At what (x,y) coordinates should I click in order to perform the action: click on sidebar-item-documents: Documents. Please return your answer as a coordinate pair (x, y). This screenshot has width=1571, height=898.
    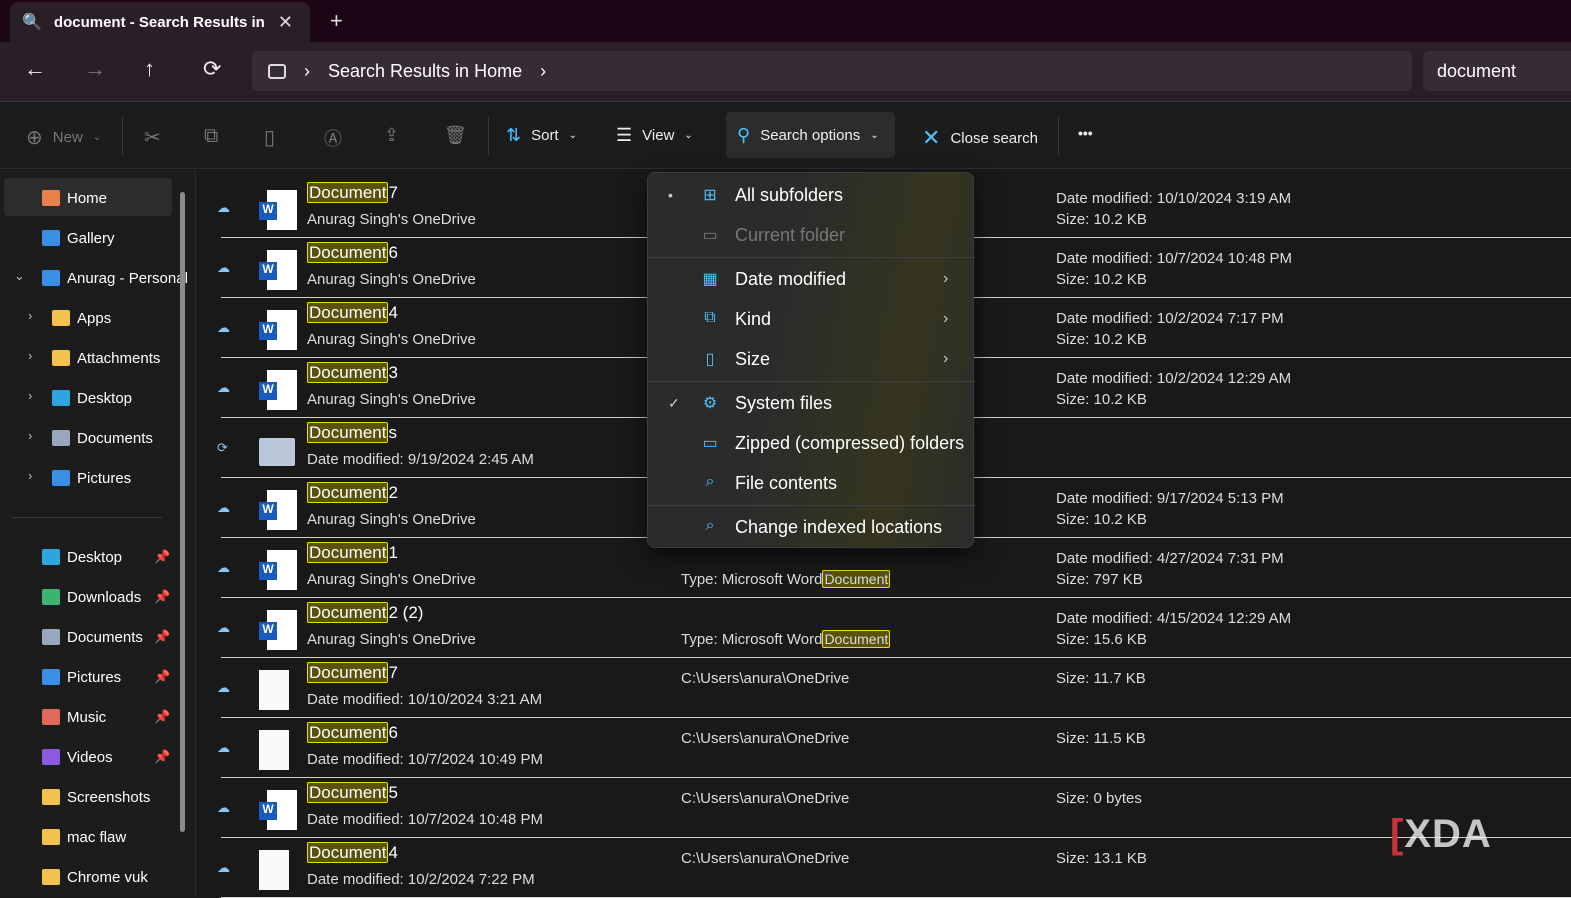
    Looking at the image, I should click on (102, 438).